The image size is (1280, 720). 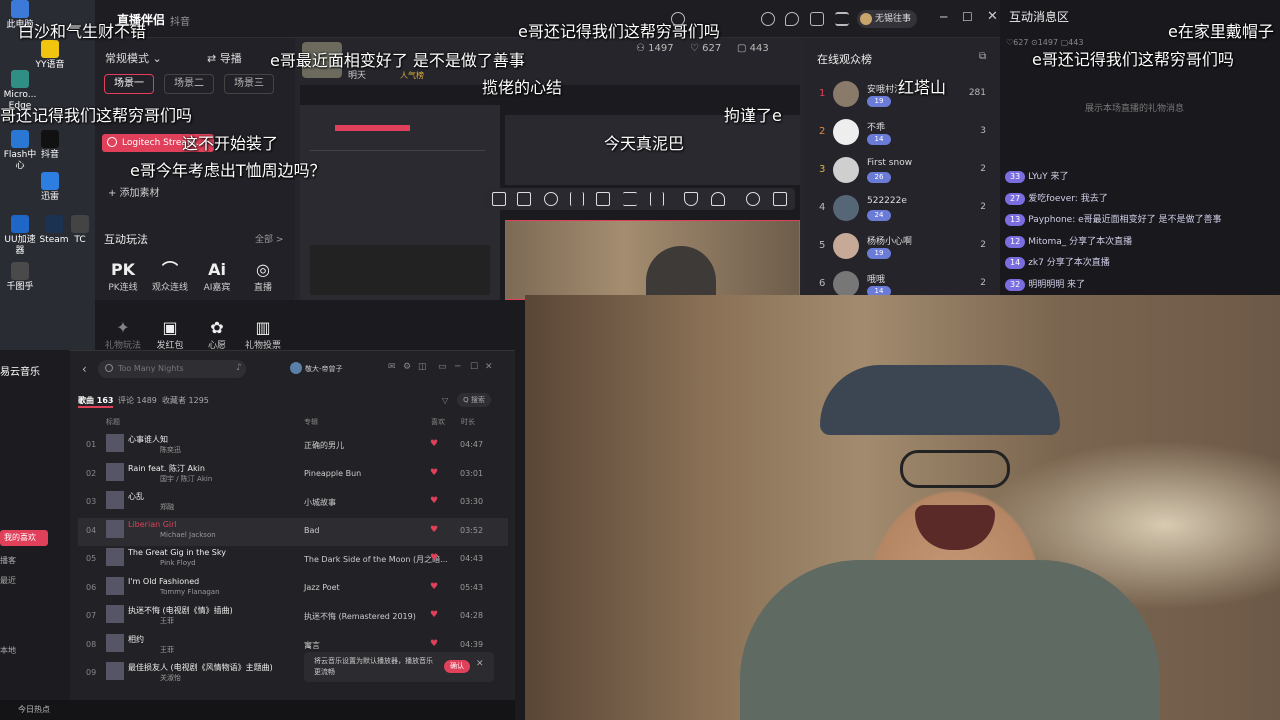 I want to click on audience-row: 2 不乖 14 3, so click(x=902, y=132).